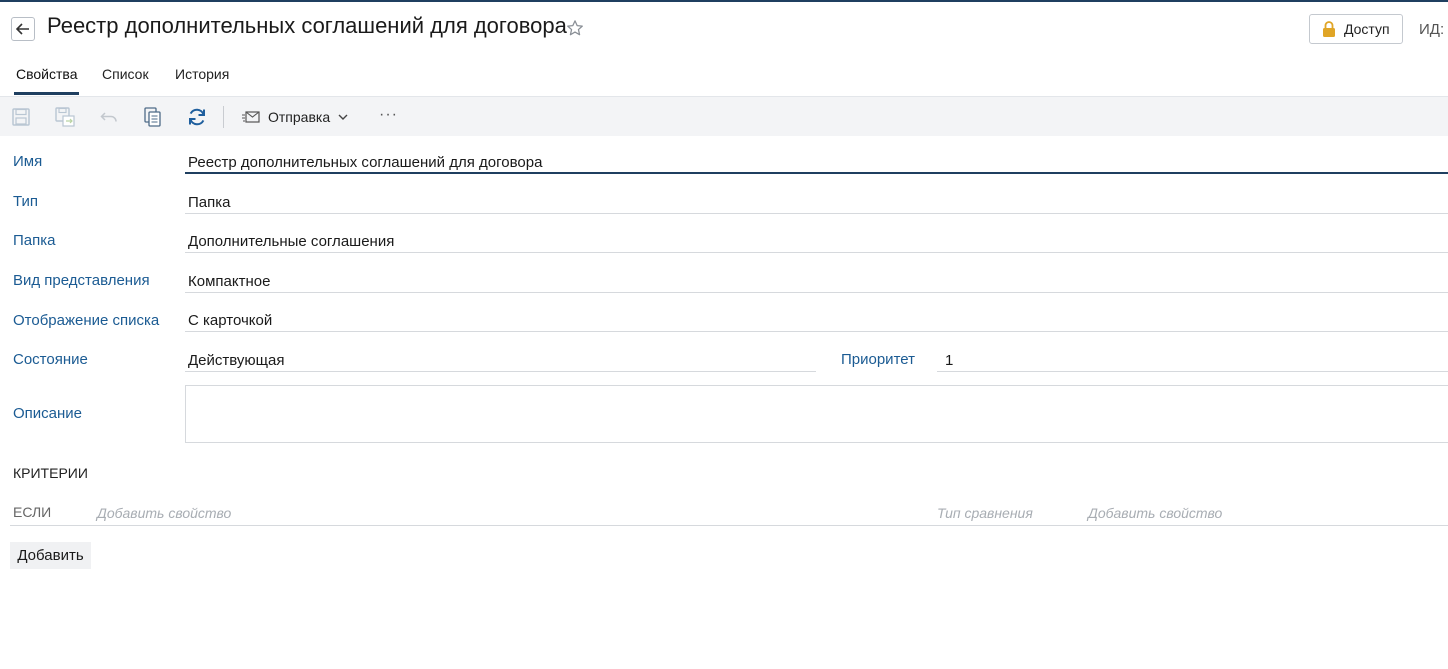  I want to click on back-button, so click(23, 29).